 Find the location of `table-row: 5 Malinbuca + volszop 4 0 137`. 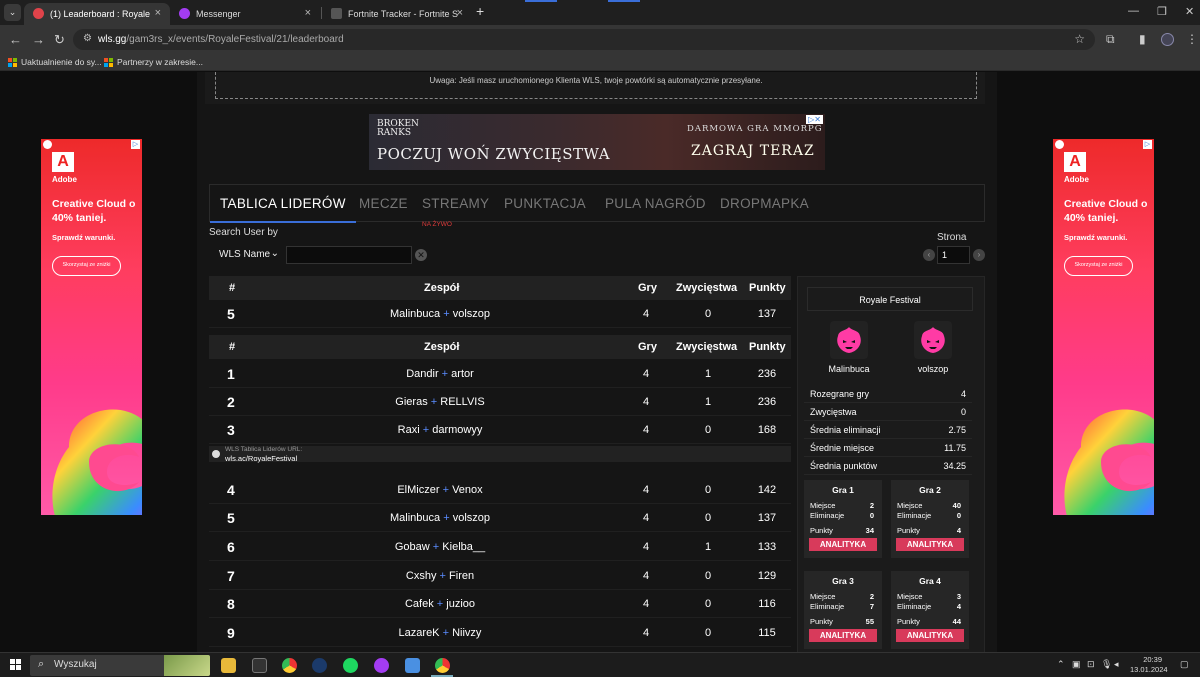

table-row: 5 Malinbuca + volszop 4 0 137 is located at coordinates (500, 518).